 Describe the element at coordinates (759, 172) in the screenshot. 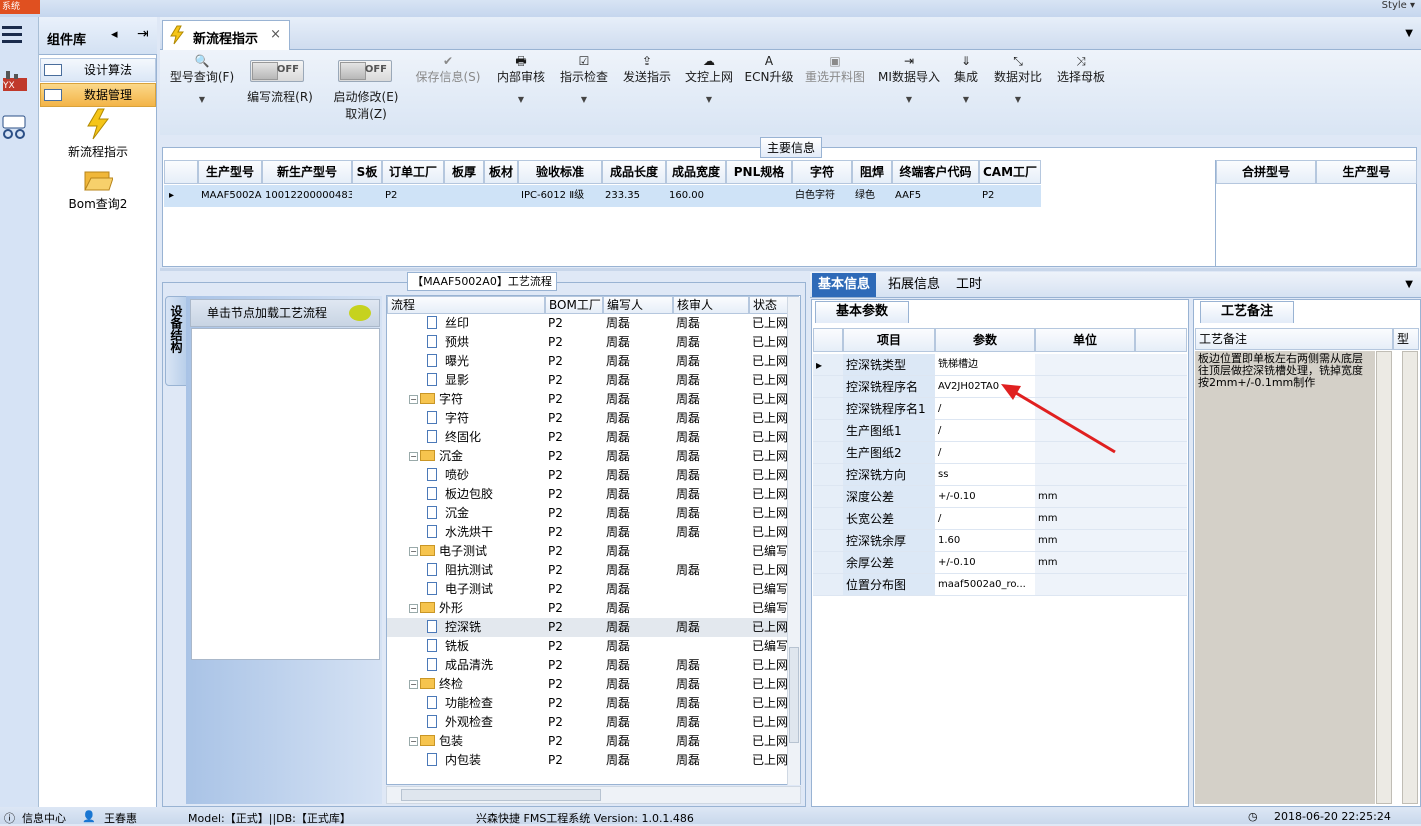

I see `column-header: PNL规格` at that location.